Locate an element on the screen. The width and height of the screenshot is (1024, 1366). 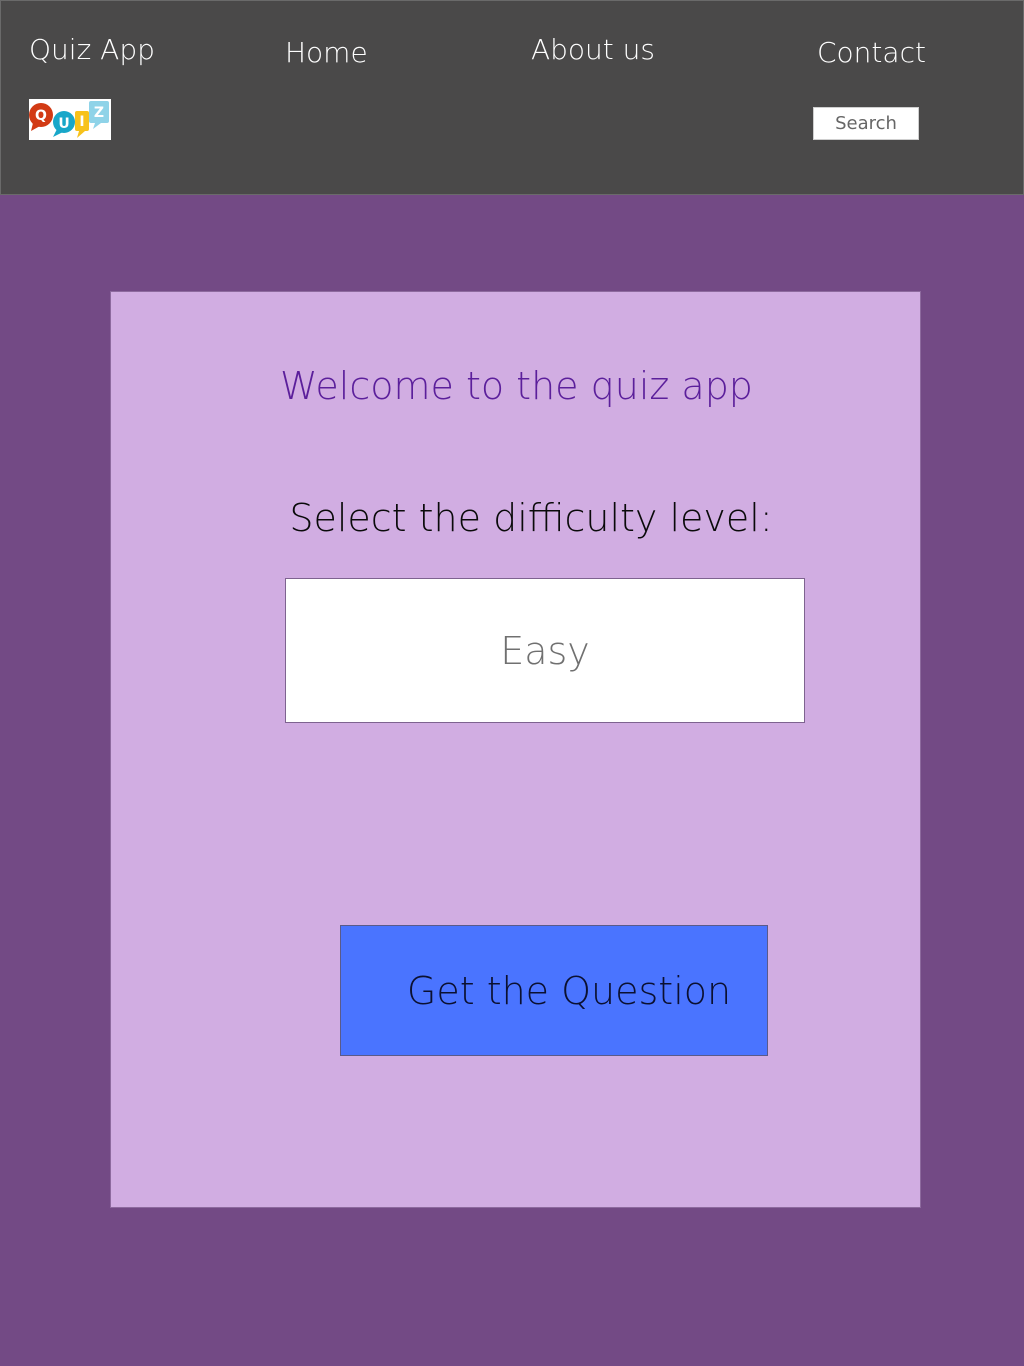
svg-text: Z is located at coordinates (99, 113).